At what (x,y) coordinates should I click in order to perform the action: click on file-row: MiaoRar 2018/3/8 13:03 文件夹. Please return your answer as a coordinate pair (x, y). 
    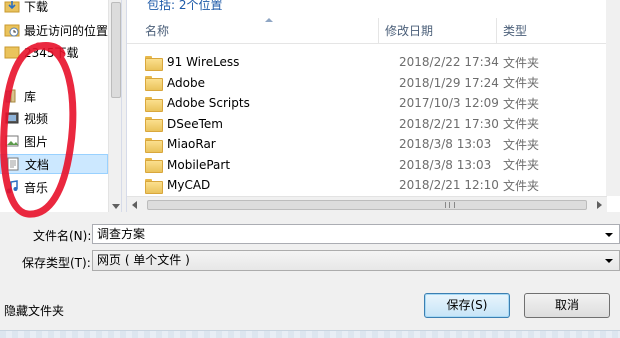
    Looking at the image, I should click on (367, 144).